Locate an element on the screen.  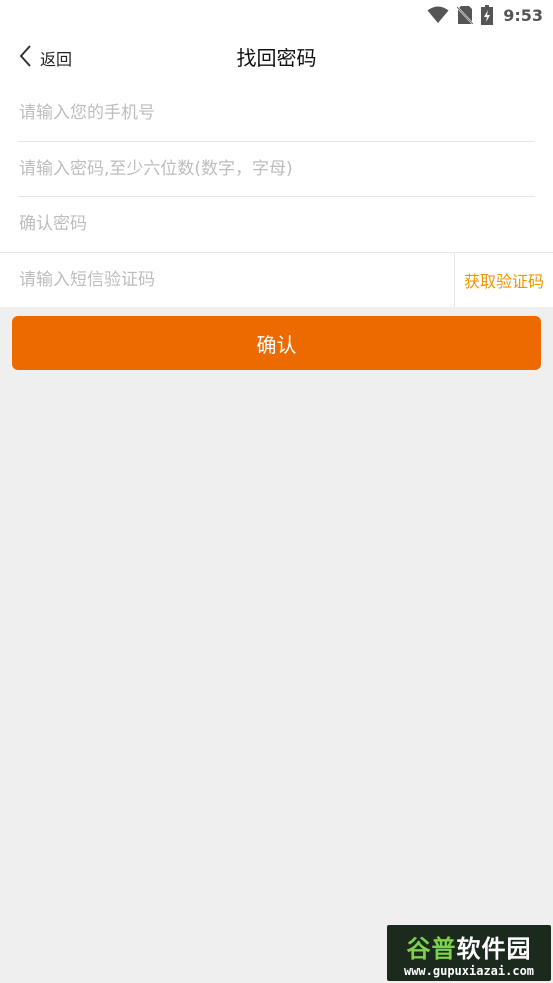
wifi-icon is located at coordinates (438, 15).